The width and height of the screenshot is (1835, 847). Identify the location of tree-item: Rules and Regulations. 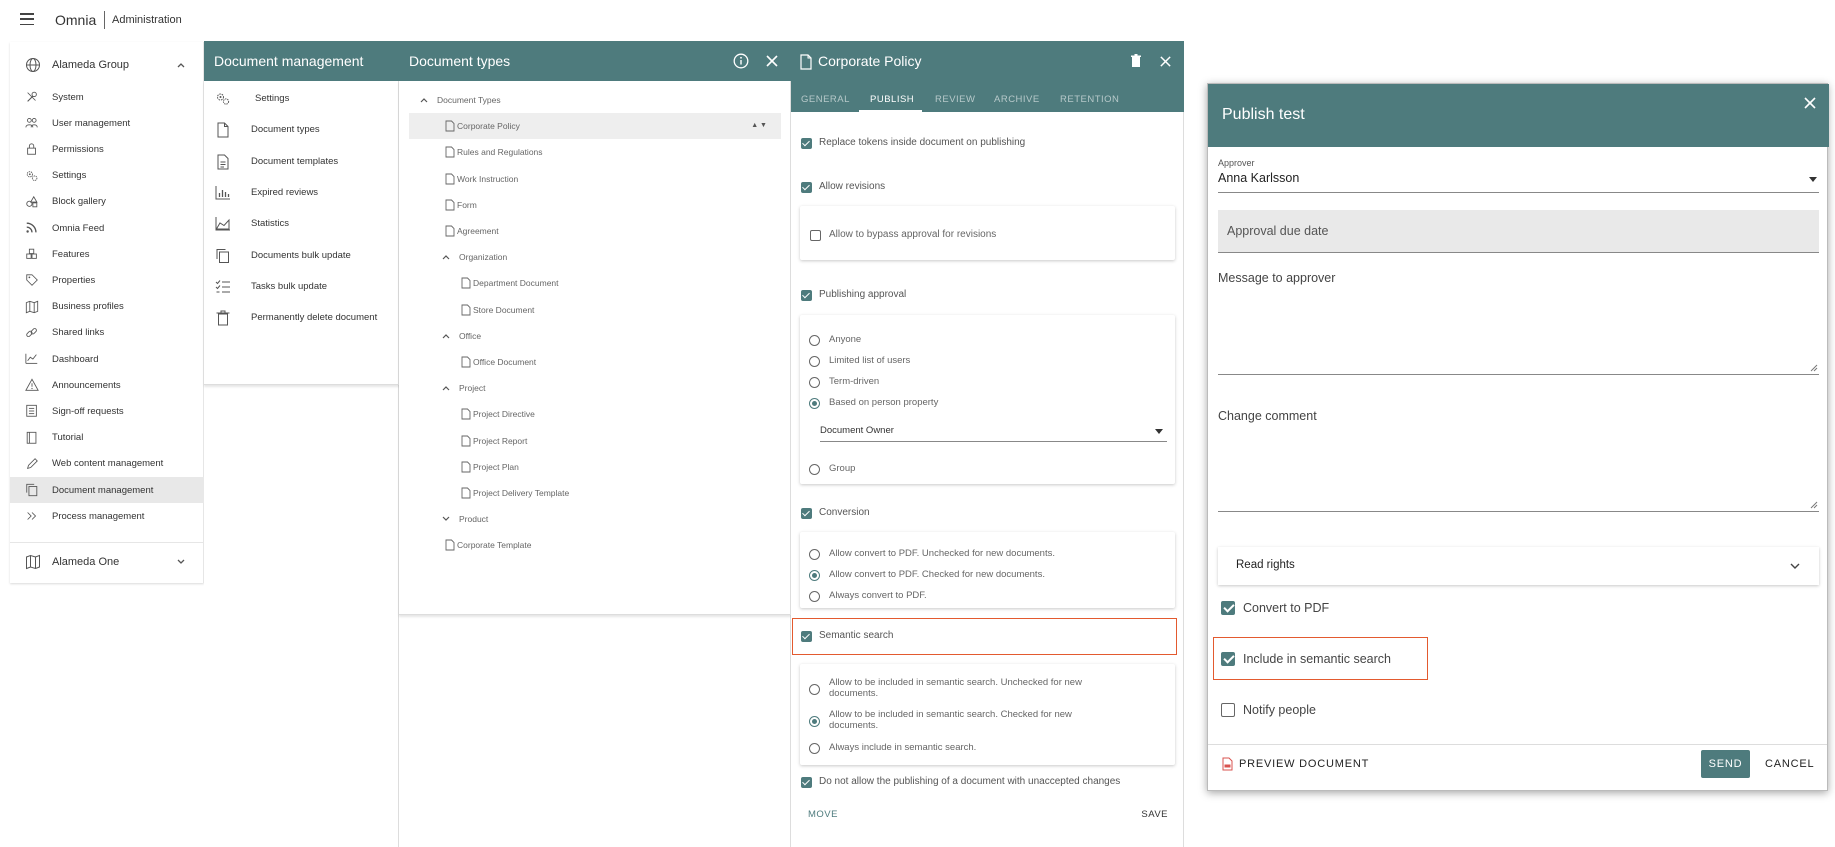
(595, 152).